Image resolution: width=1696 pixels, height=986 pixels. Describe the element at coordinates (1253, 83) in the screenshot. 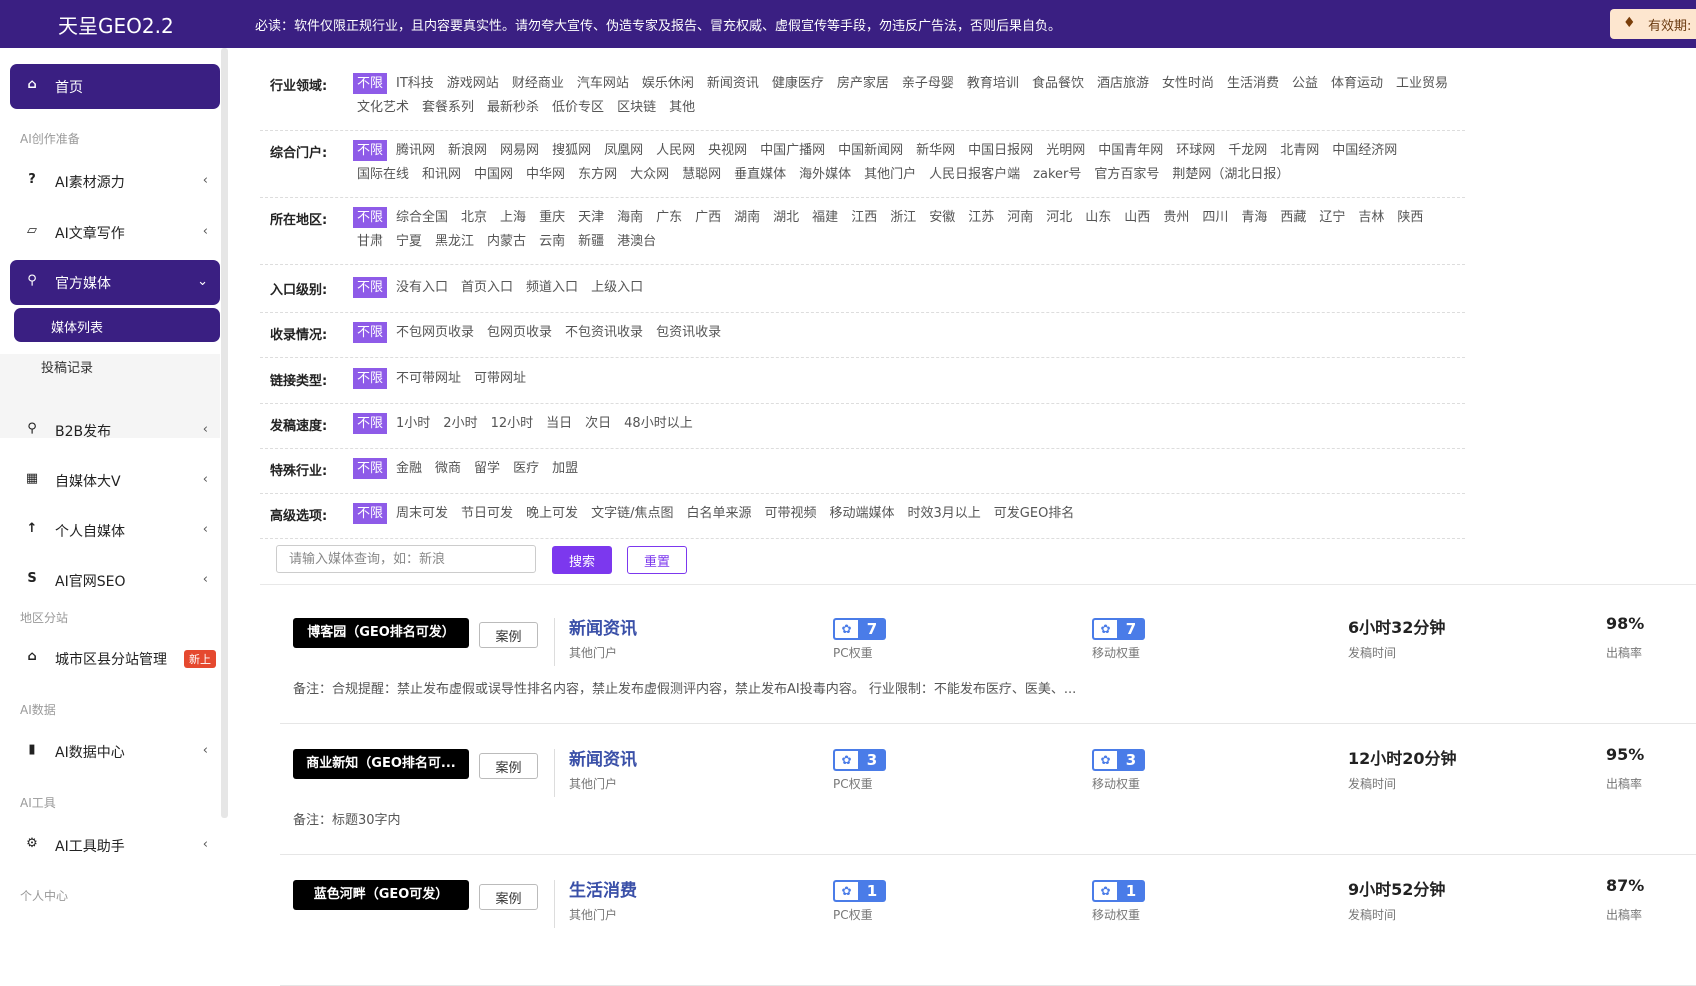

I see `filter-option: 生活消费` at that location.